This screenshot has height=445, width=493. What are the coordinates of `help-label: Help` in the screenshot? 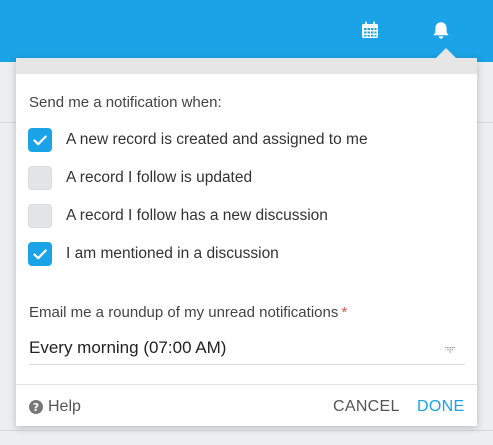 It's located at (64, 406).